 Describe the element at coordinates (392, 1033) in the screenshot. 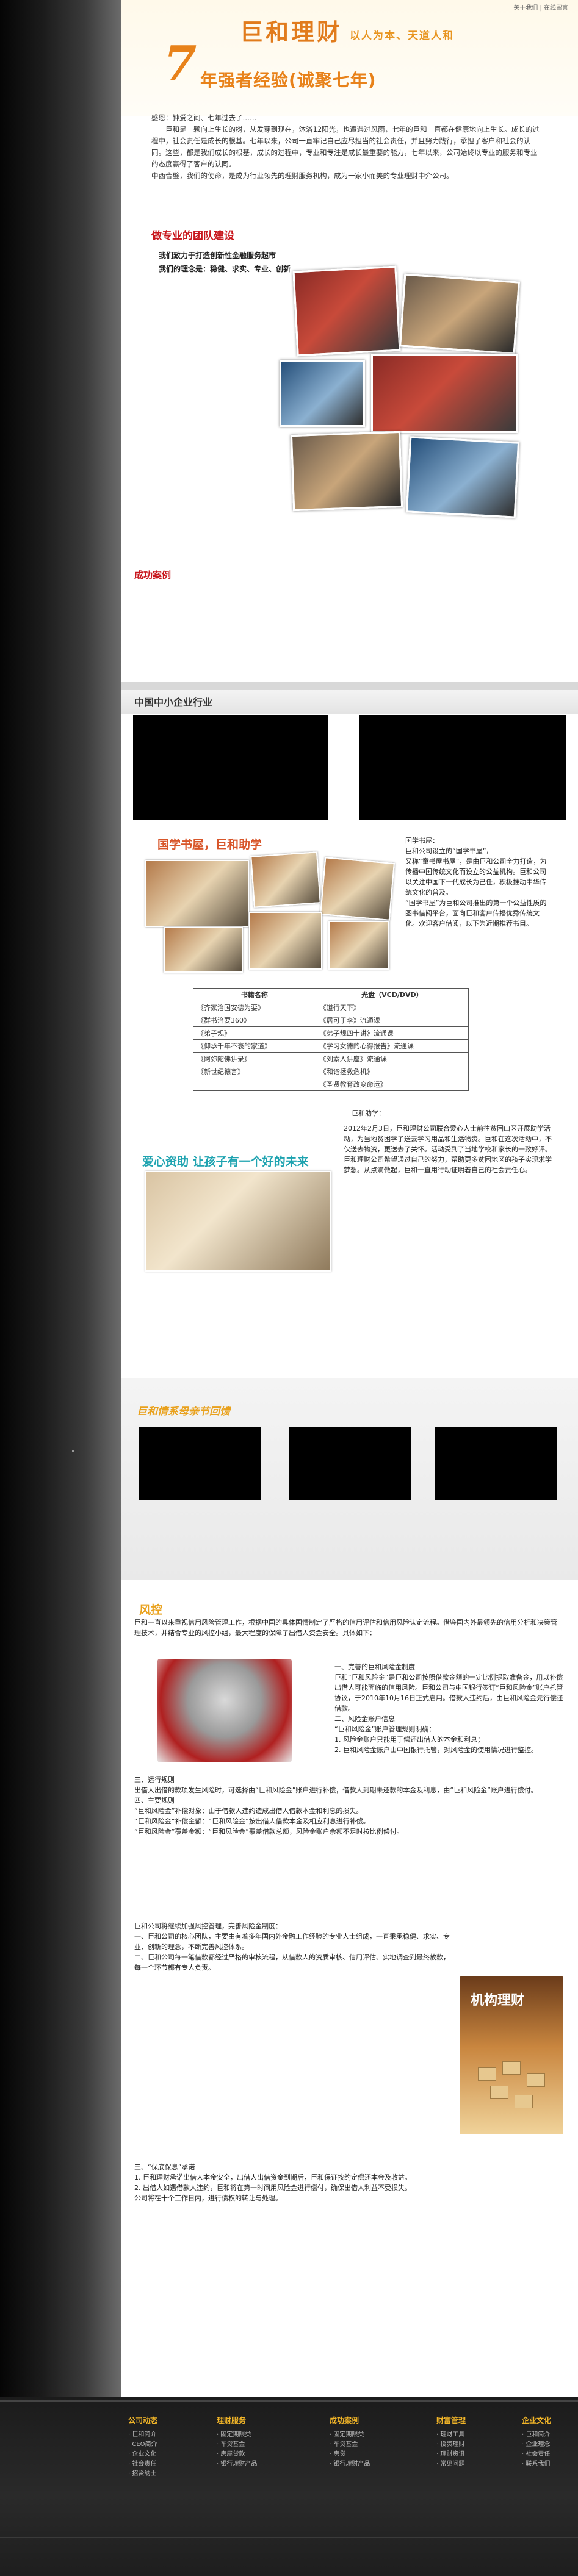

I see `disc-cell: 《弟子规四十讲》流通课` at that location.